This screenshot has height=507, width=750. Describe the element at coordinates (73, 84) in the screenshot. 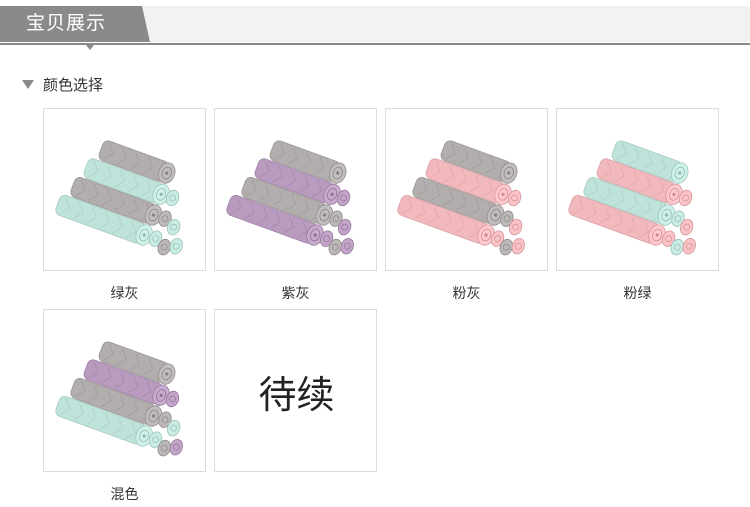

I see `section-title: 颜色选择` at that location.